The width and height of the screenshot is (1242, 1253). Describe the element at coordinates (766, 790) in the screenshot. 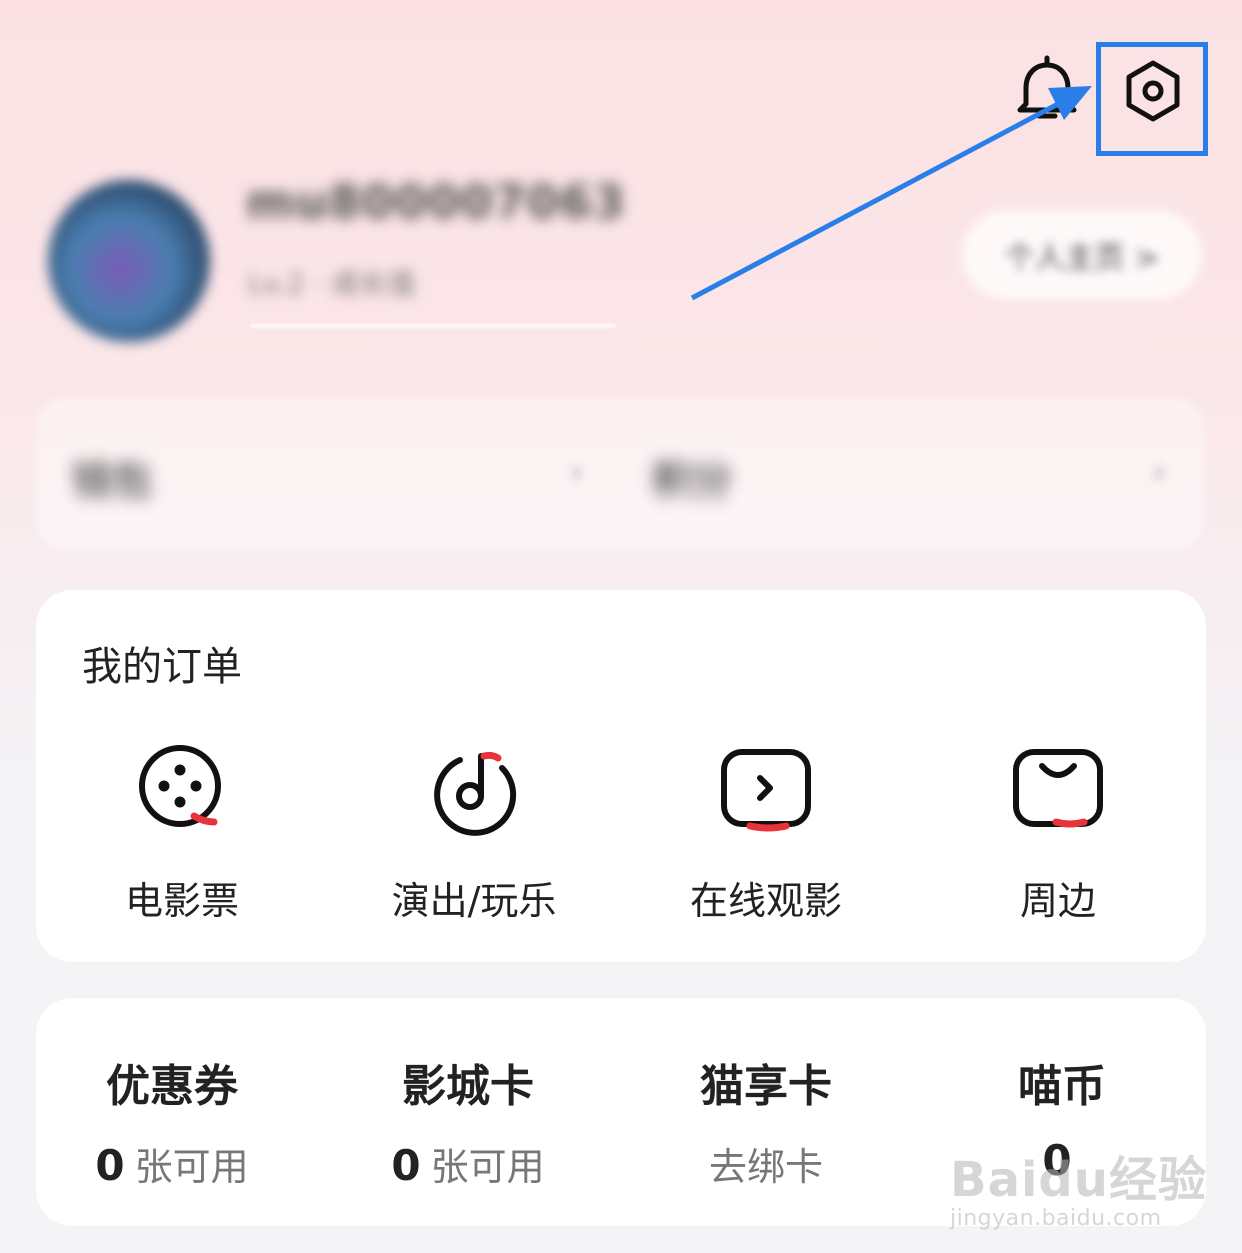

I see `play-screen-icon` at that location.